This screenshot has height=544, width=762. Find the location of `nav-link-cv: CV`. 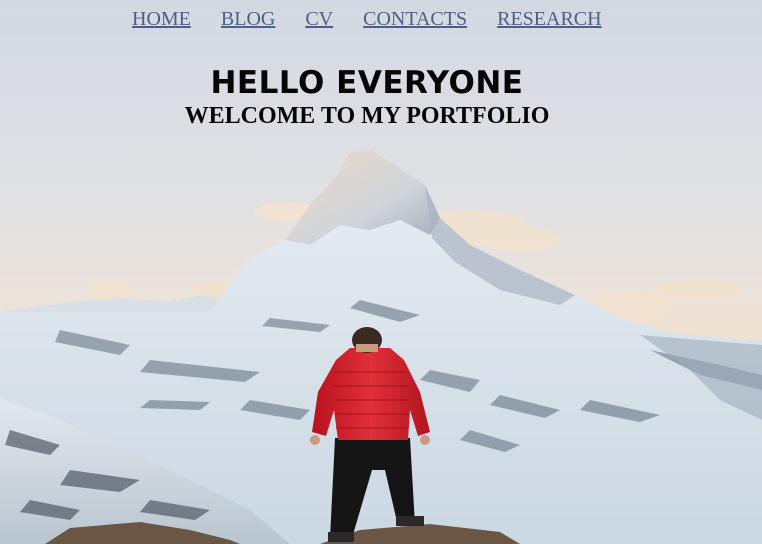

nav-link-cv: CV is located at coordinates (319, 19).